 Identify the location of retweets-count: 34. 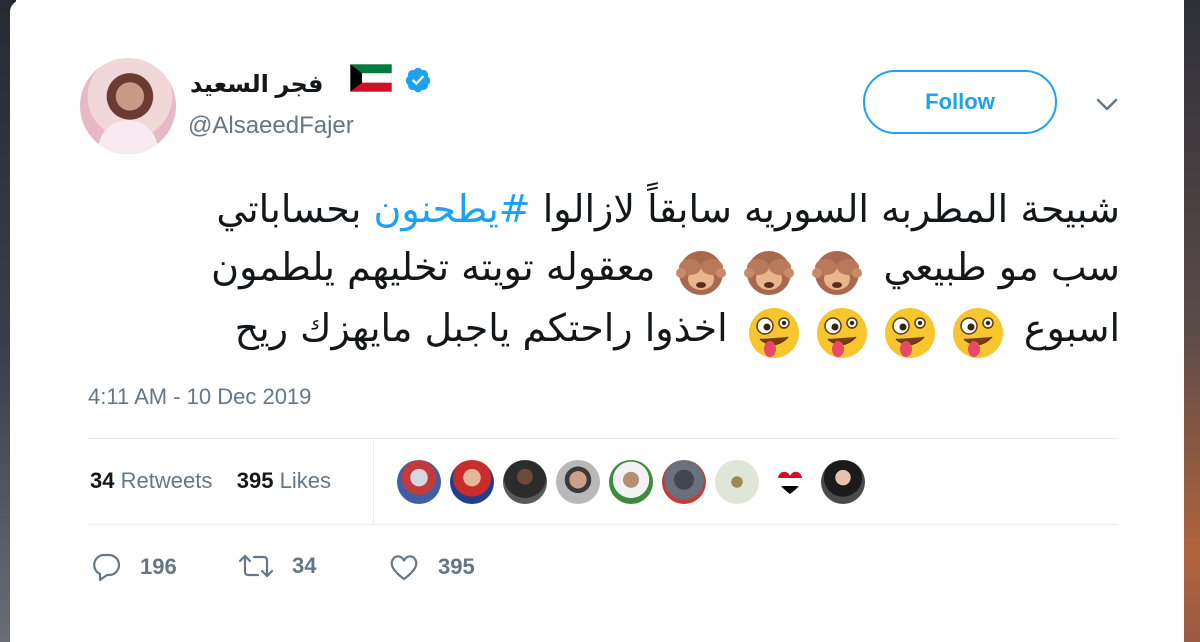
(102, 480).